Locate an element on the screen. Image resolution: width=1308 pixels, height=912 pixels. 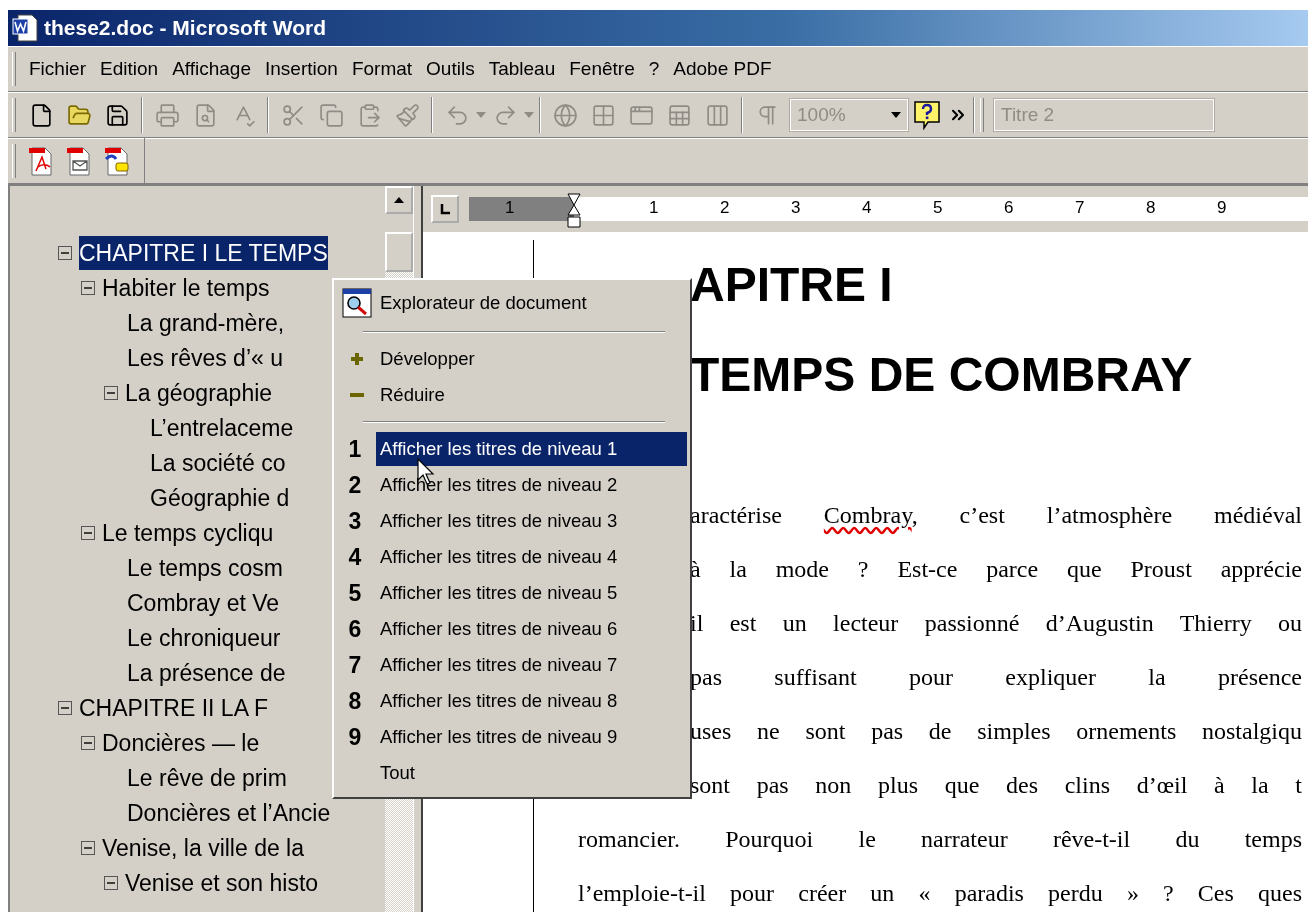
ruler-number: 3 is located at coordinates (796, 208).